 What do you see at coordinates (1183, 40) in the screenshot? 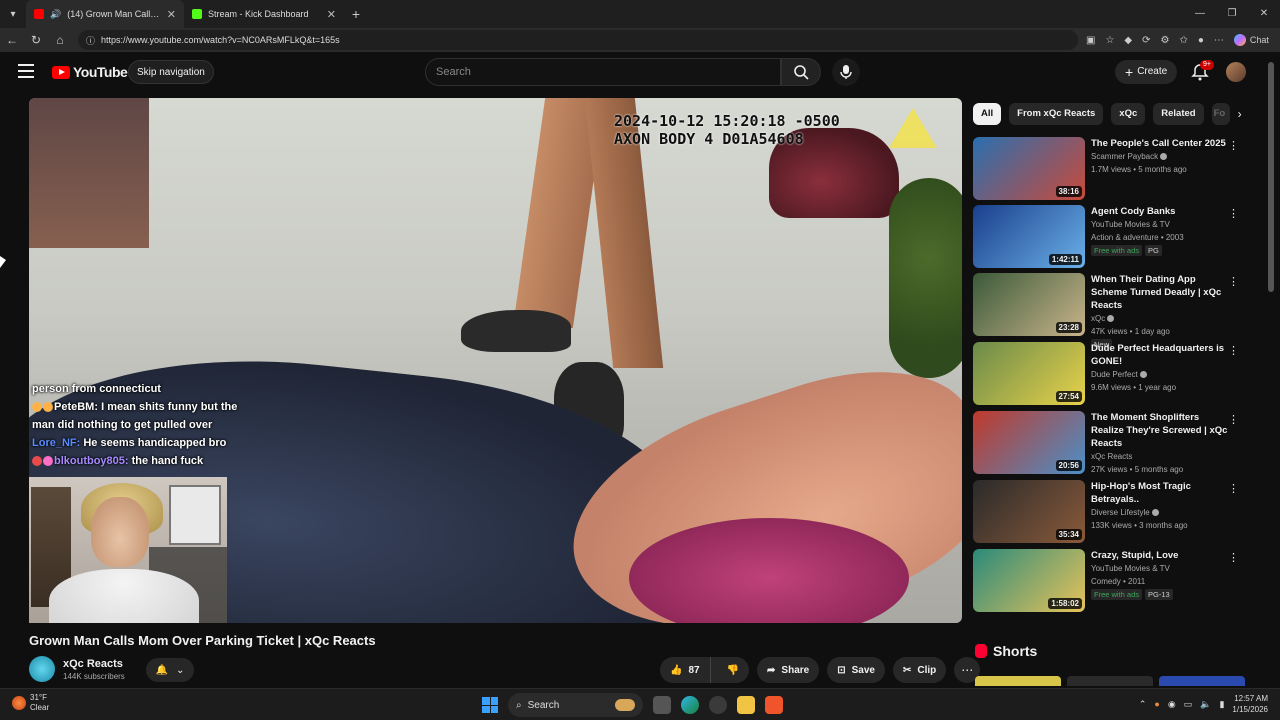
I see `favorites-icon: ✩` at bounding box center [1183, 40].